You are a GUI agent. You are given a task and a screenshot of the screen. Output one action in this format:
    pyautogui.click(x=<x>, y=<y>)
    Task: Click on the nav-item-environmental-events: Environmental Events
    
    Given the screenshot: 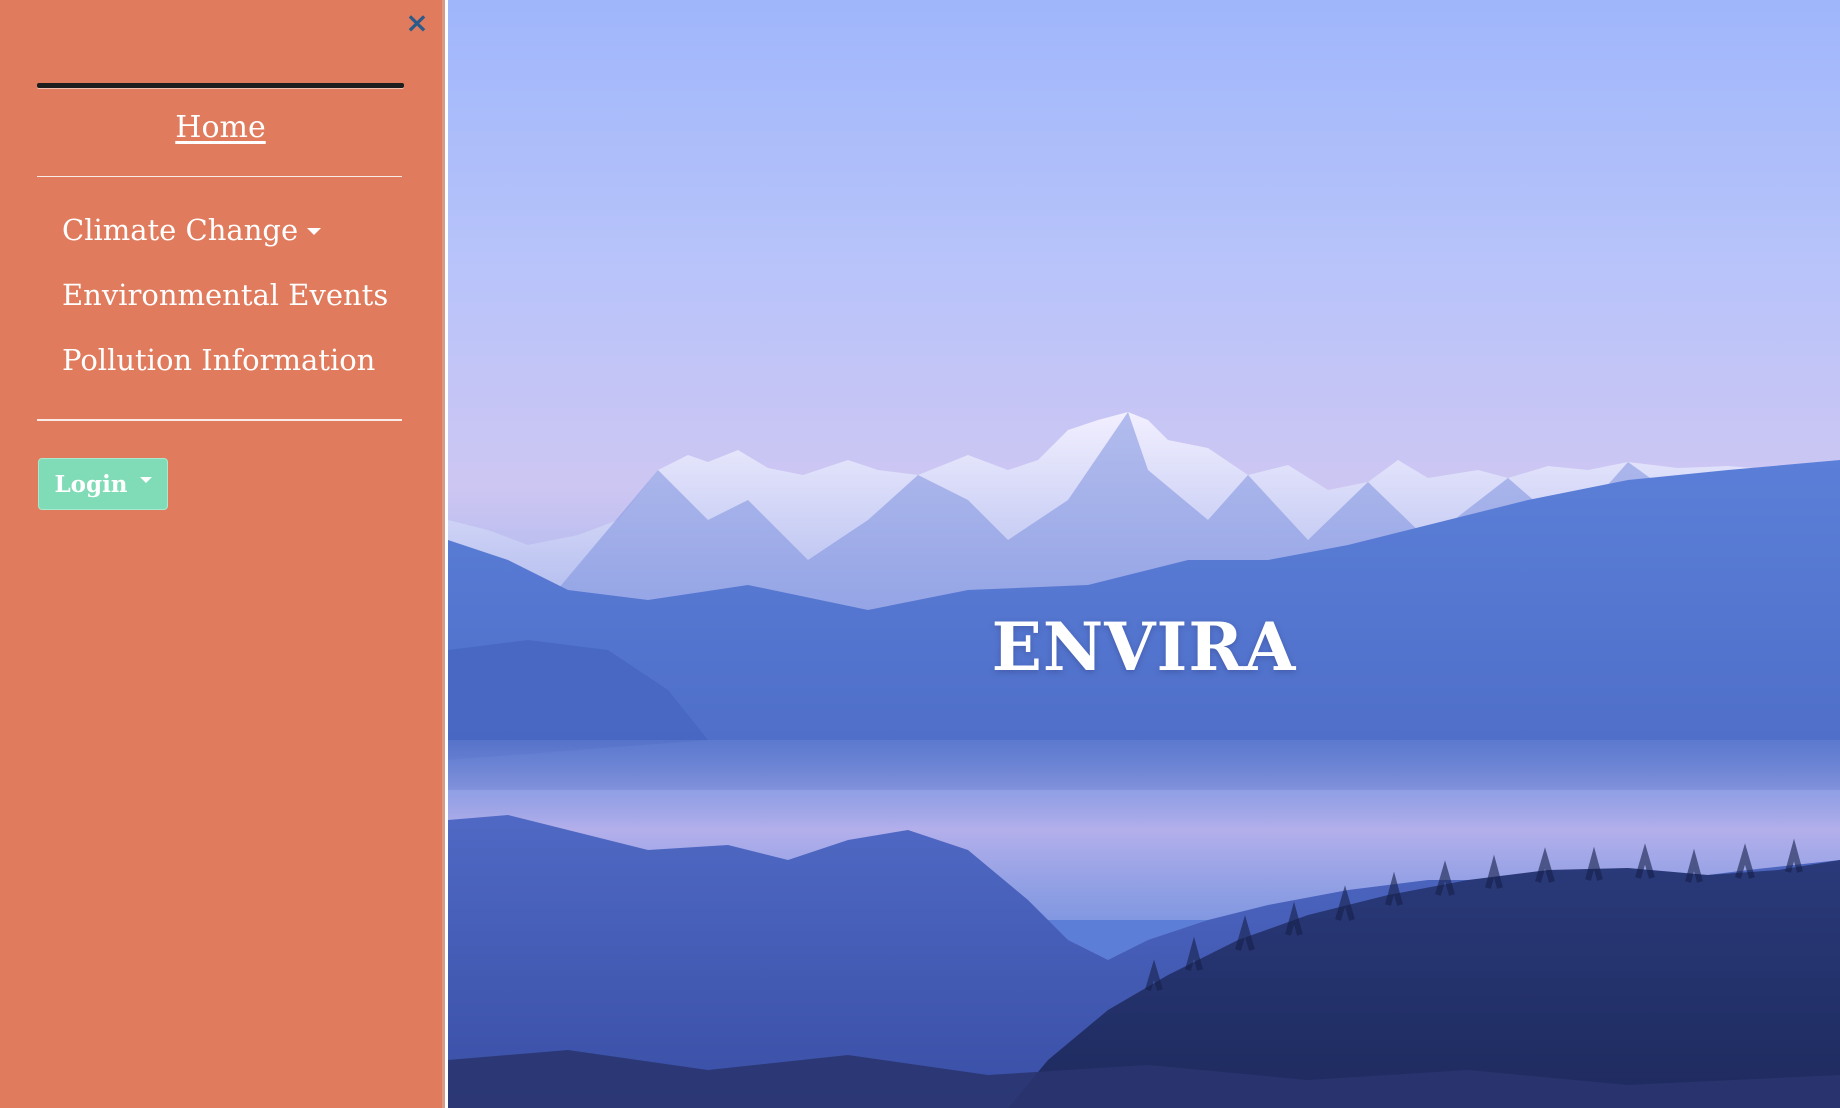 What is the action you would take?
    pyautogui.click(x=225, y=295)
    